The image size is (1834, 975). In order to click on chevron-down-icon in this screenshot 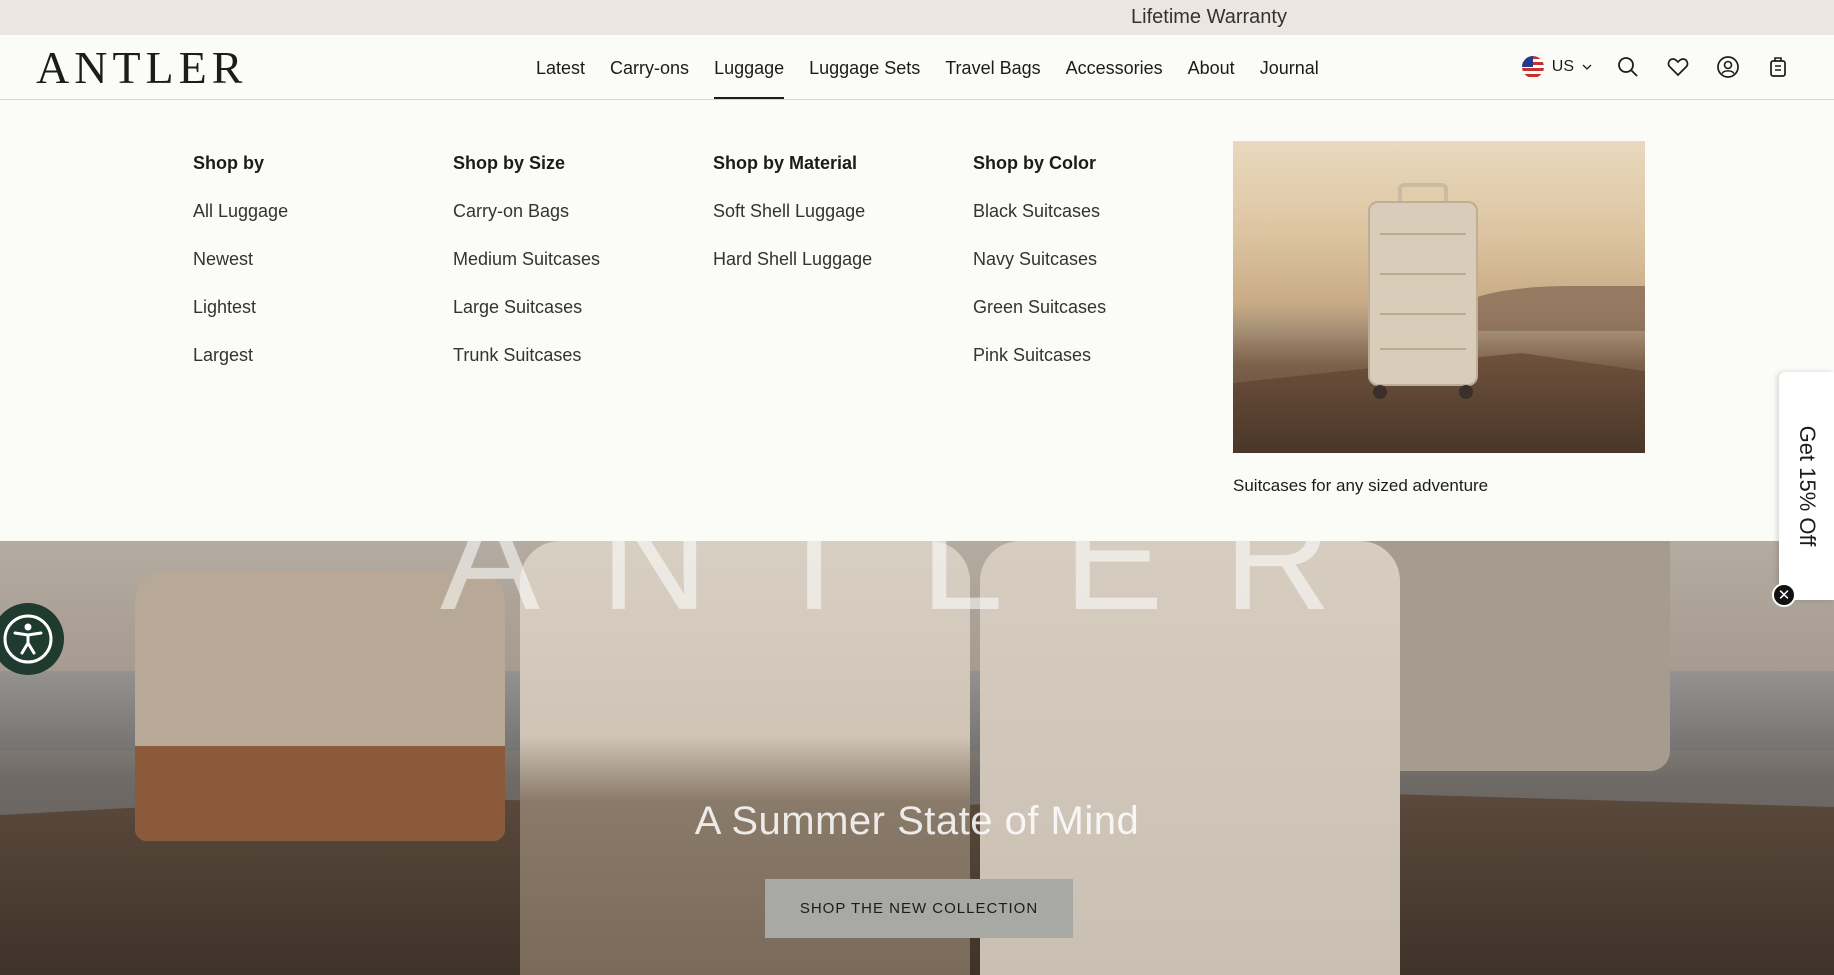, I will do `click(1587, 67)`.